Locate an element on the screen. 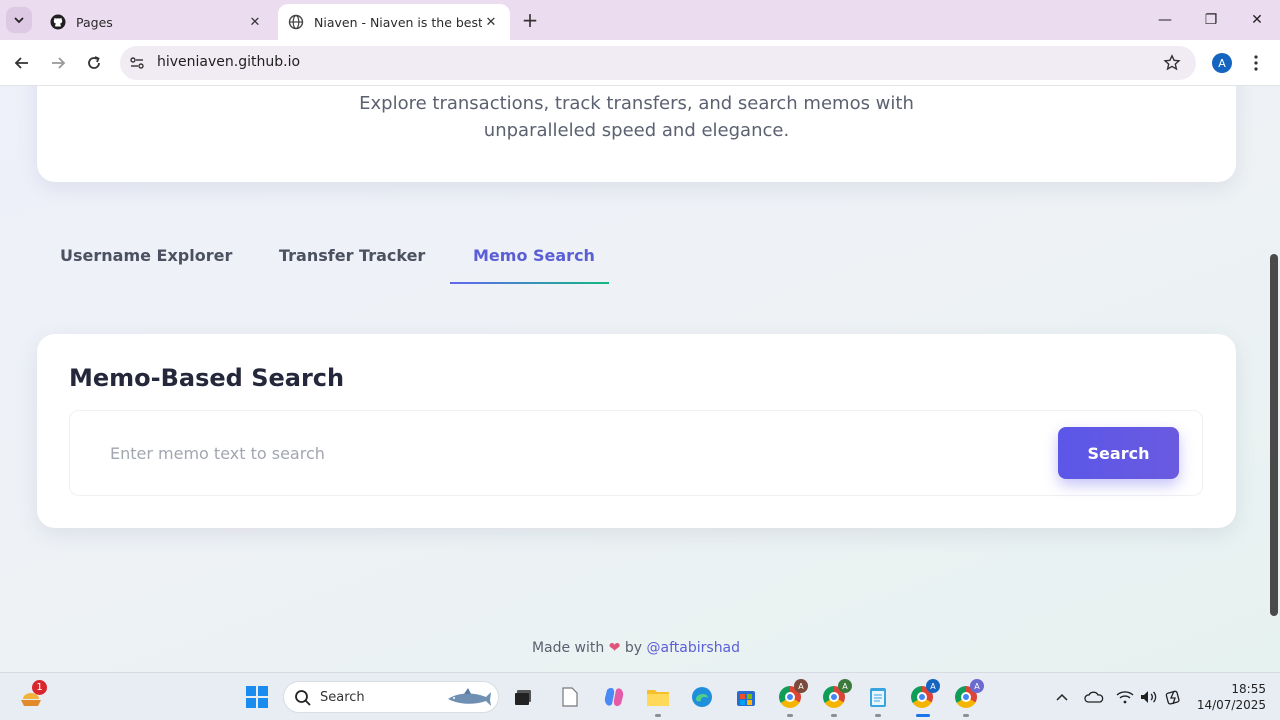  taskbar-search-label: Search is located at coordinates (342, 697).